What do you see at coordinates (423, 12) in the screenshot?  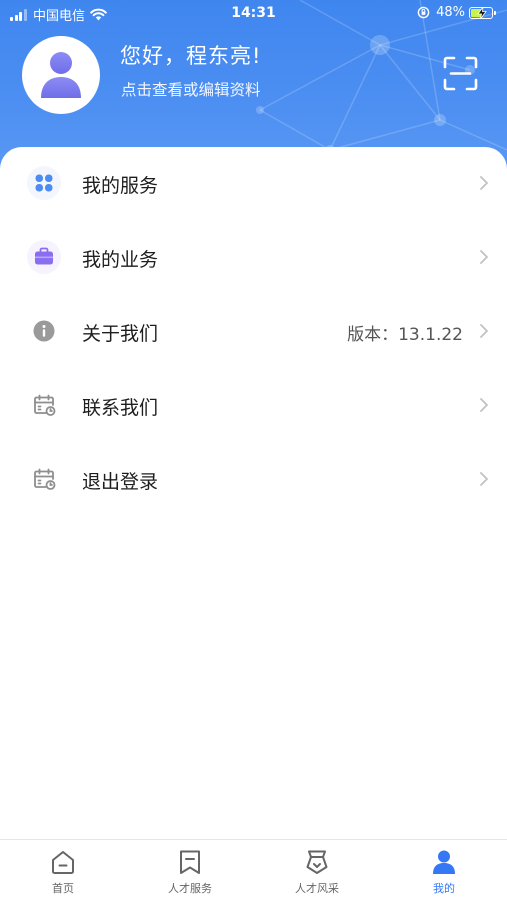 I see `orientation-lock-icon` at bounding box center [423, 12].